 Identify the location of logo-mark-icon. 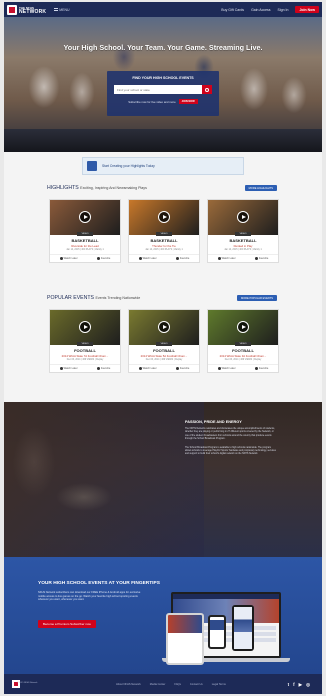
(12, 9).